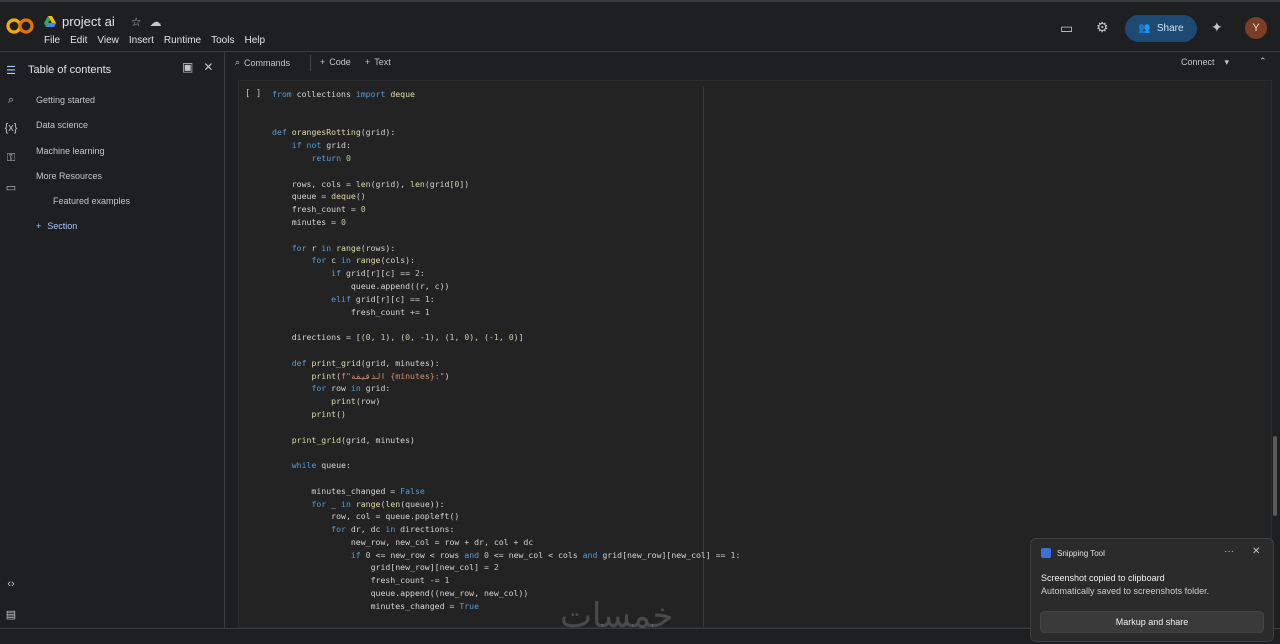  Describe the element at coordinates (11, 187) in the screenshot. I see `folder-icon: ▭` at that location.